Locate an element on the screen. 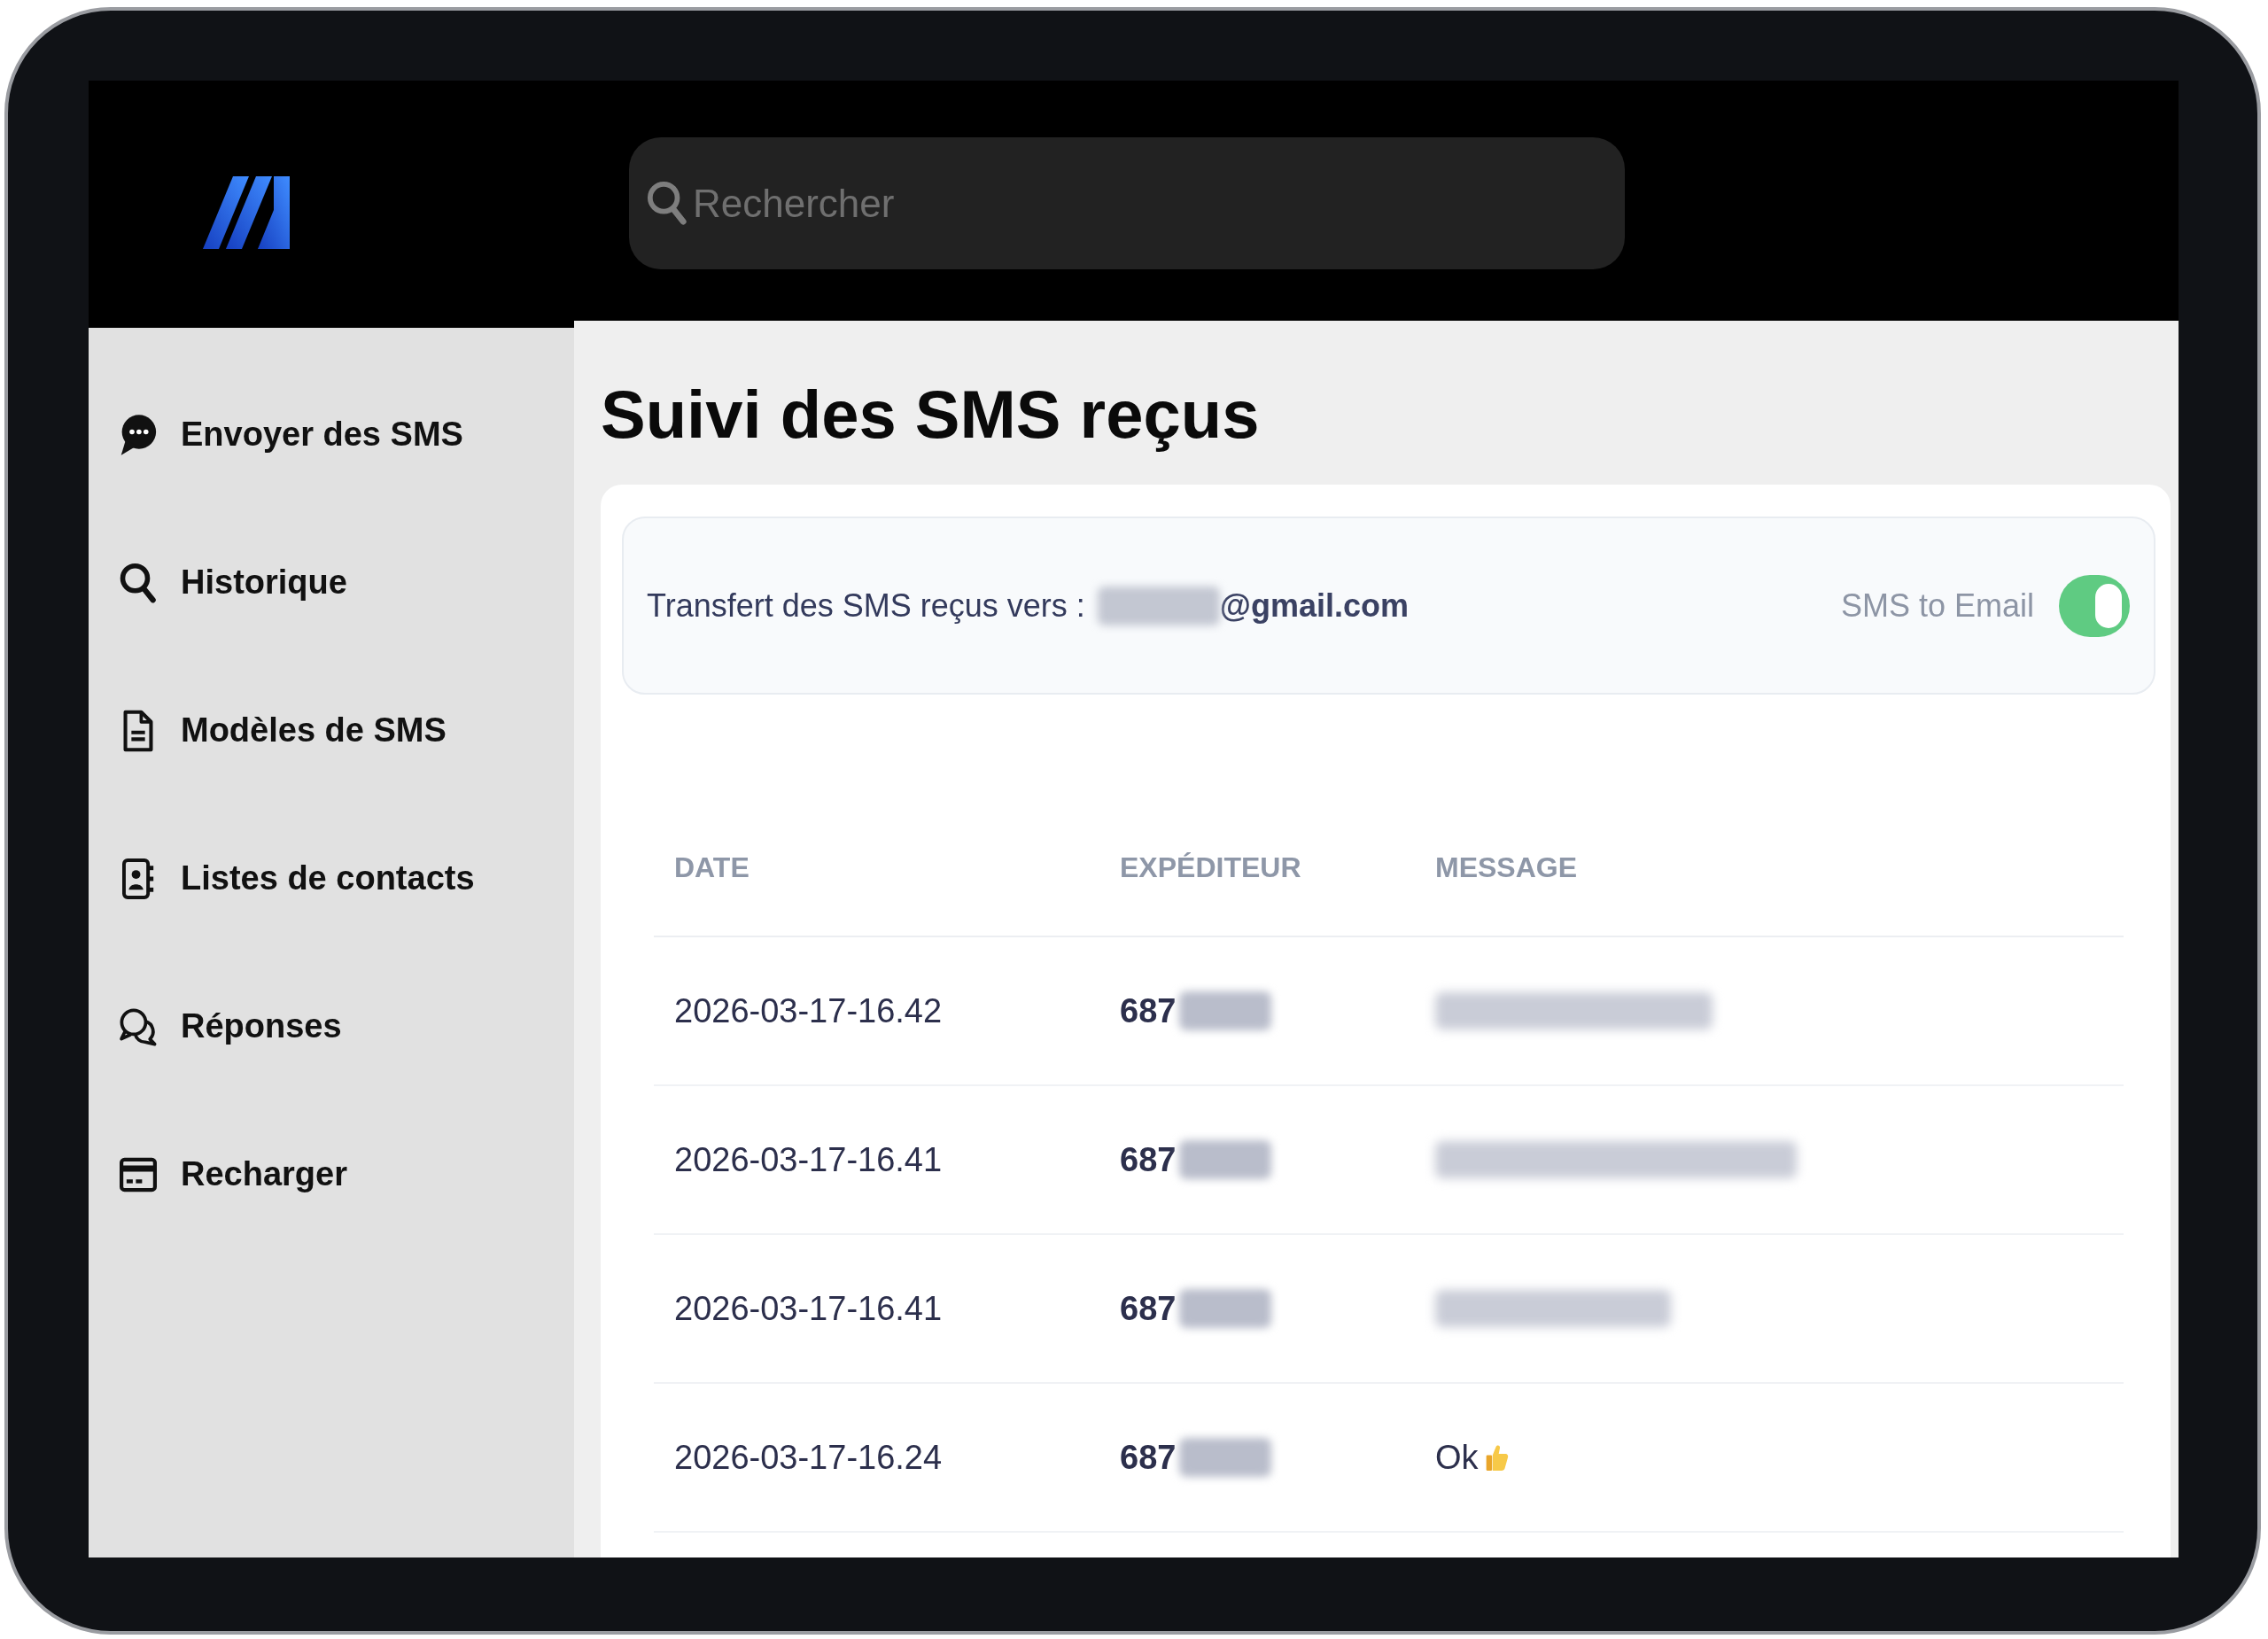 This screenshot has width=2268, height=1639. email-address: @gmail.com is located at coordinates (1314, 605).